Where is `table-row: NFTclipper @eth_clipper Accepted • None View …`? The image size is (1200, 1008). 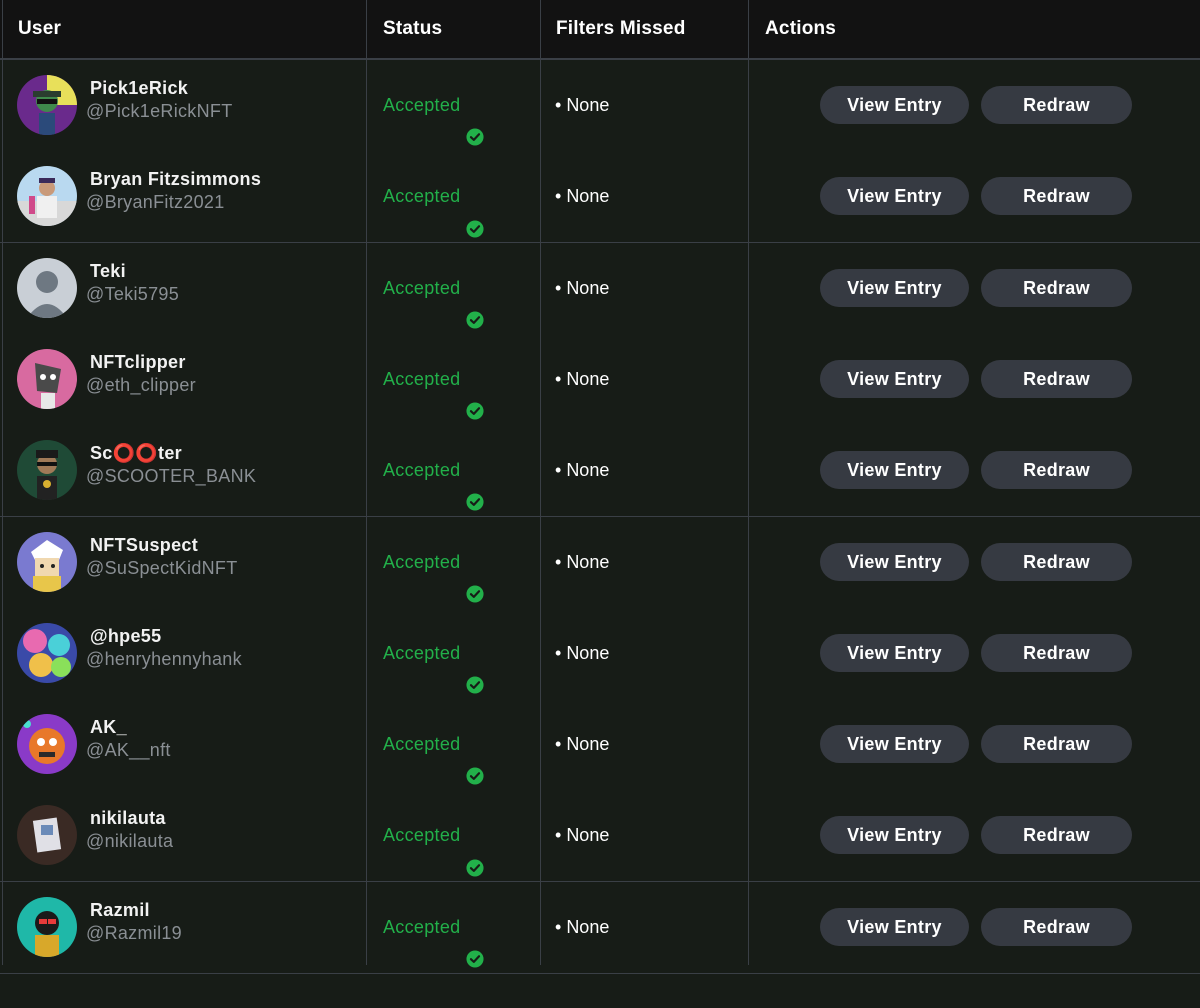 table-row: NFTclipper @eth_clipper Accepted • None View … is located at coordinates (600, 379).